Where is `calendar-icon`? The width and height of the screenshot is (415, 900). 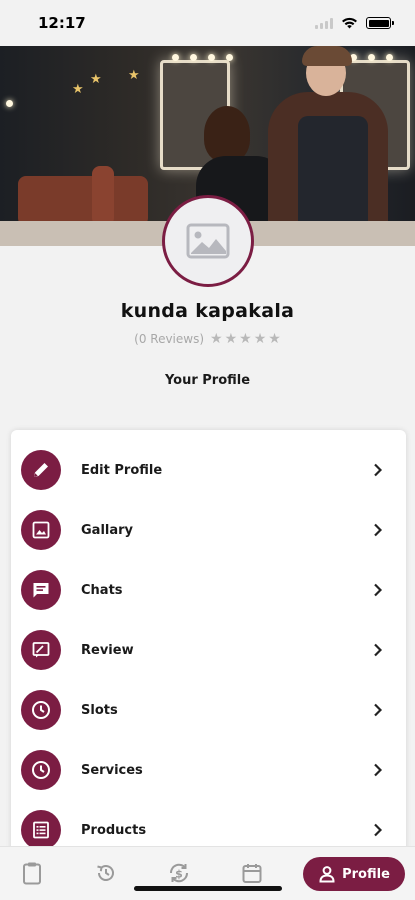 calendar-icon is located at coordinates (252, 873).